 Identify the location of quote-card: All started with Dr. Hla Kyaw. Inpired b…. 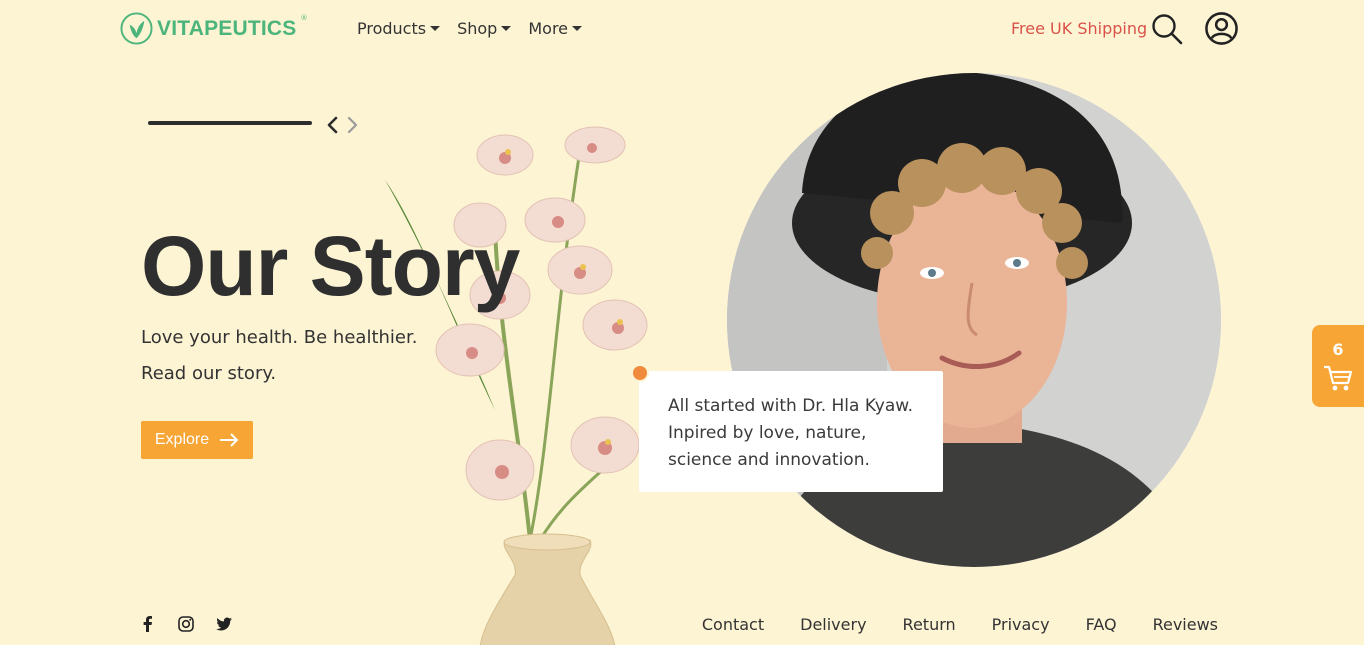
(791, 431).